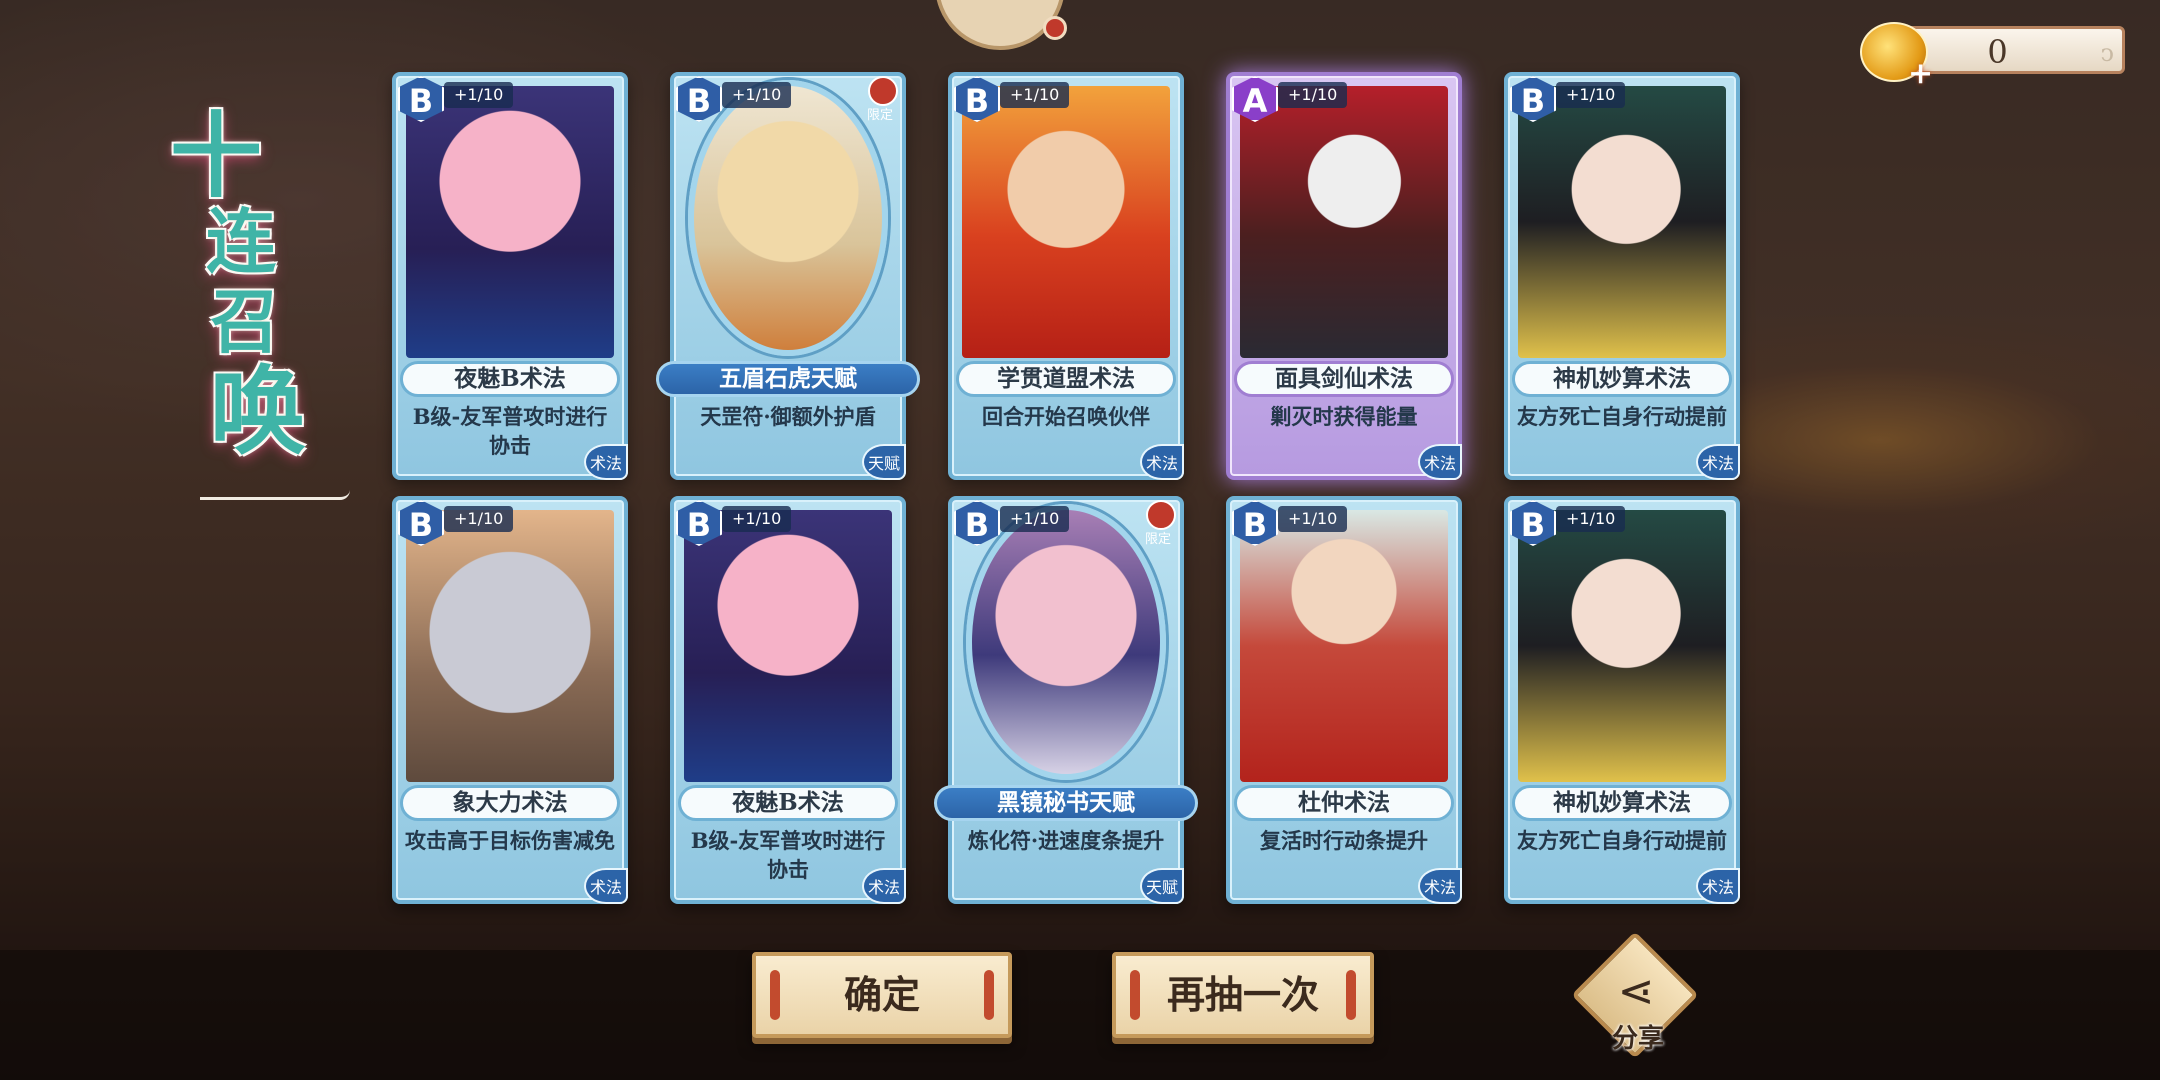 The image size is (2160, 1080). I want to click on reward-card: B +1/10 杜仲术法 复活时行动条提升 术法, so click(1344, 700).